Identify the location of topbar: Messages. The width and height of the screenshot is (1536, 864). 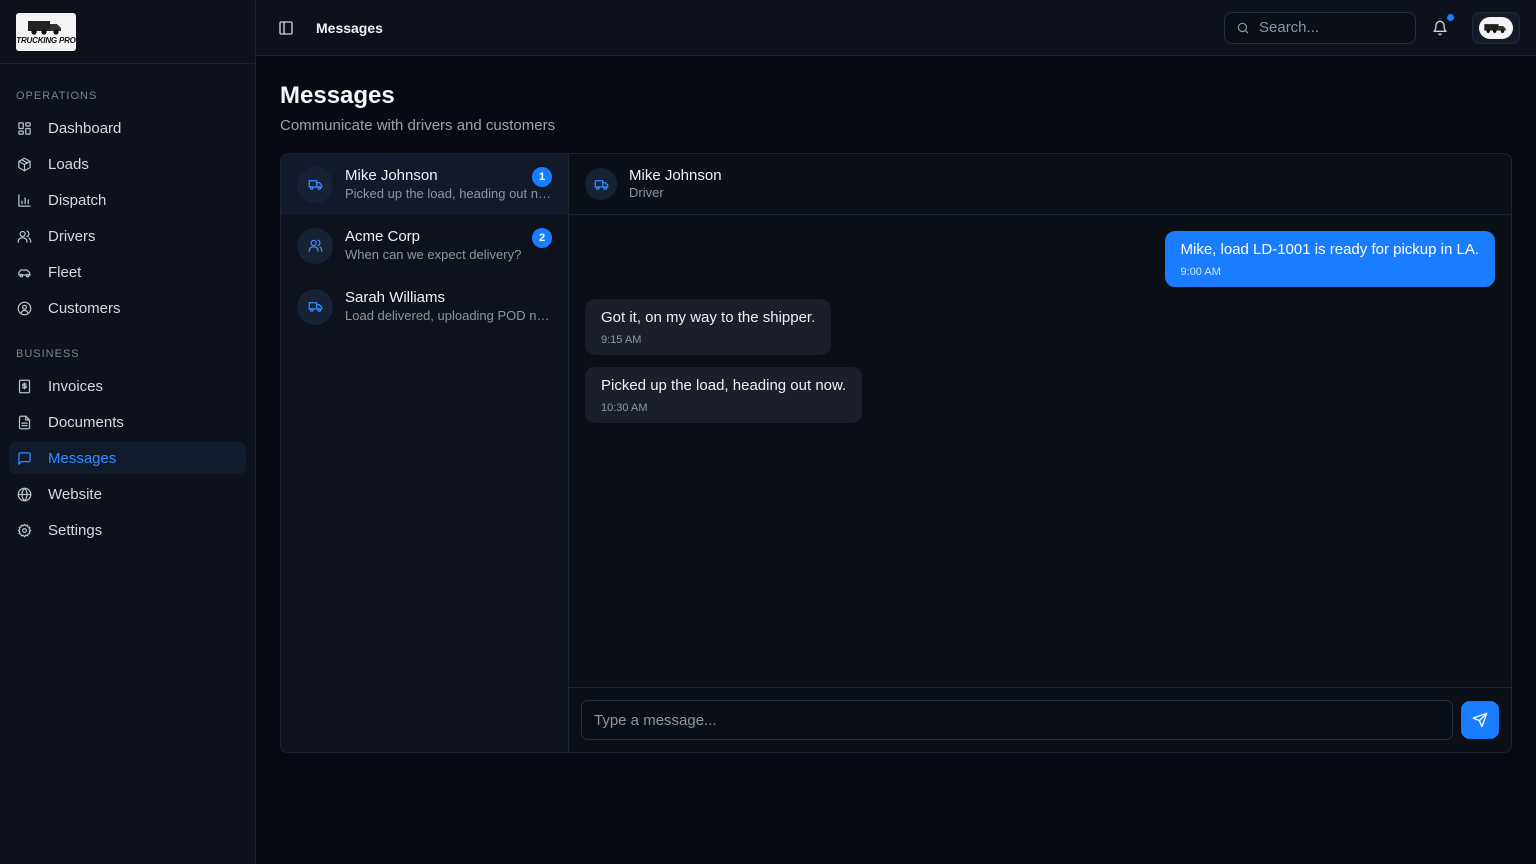
(896, 28).